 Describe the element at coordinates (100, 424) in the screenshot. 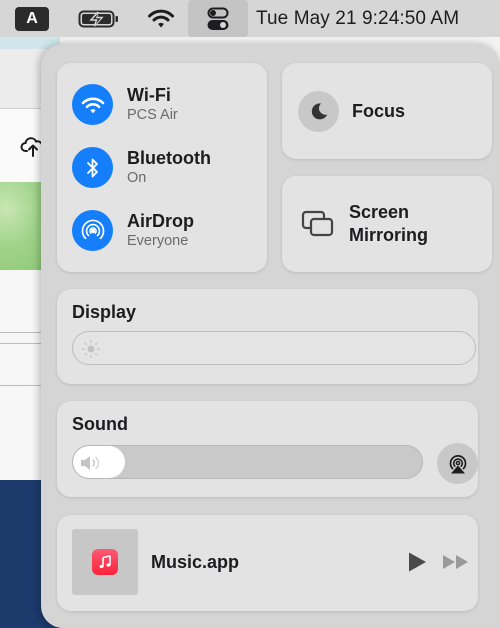

I see `sound-title: Sound` at that location.